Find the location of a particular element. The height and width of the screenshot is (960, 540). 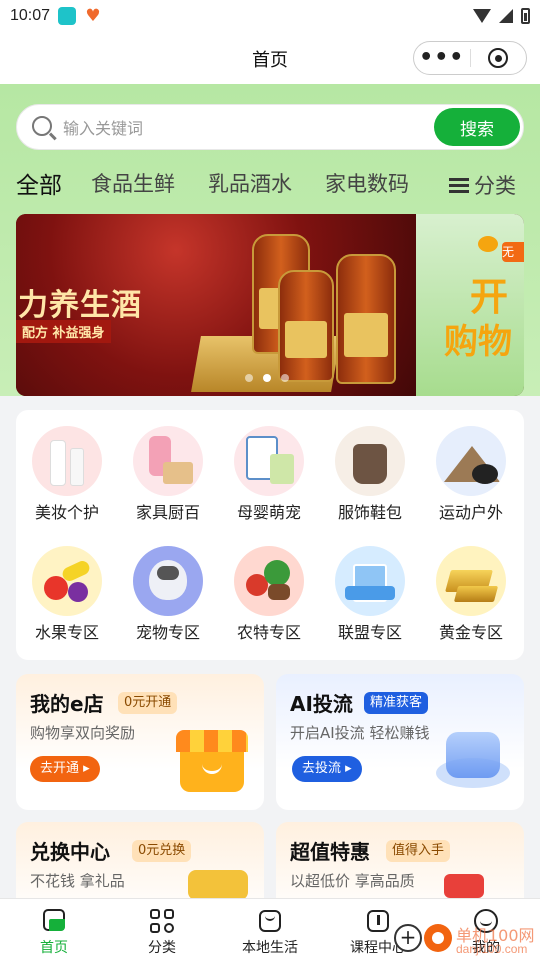

category-tabs: 全部 食品生鲜 乳品酒水 家电数码 分类 is located at coordinates (270, 183).